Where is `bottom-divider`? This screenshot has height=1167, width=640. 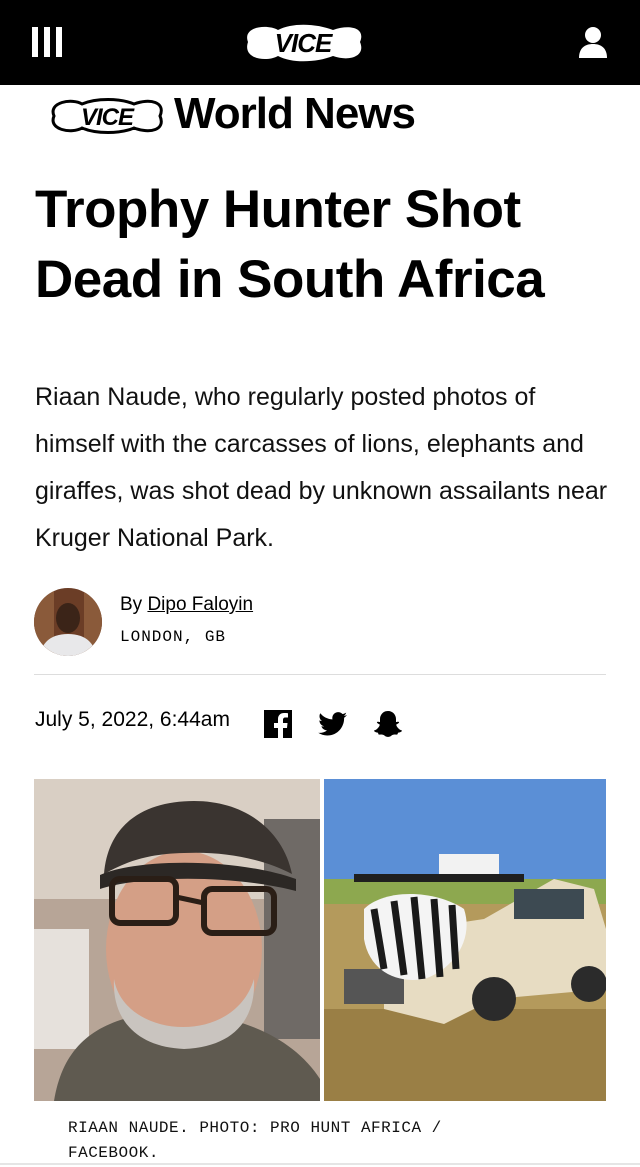
bottom-divider is located at coordinates (320, 1164).